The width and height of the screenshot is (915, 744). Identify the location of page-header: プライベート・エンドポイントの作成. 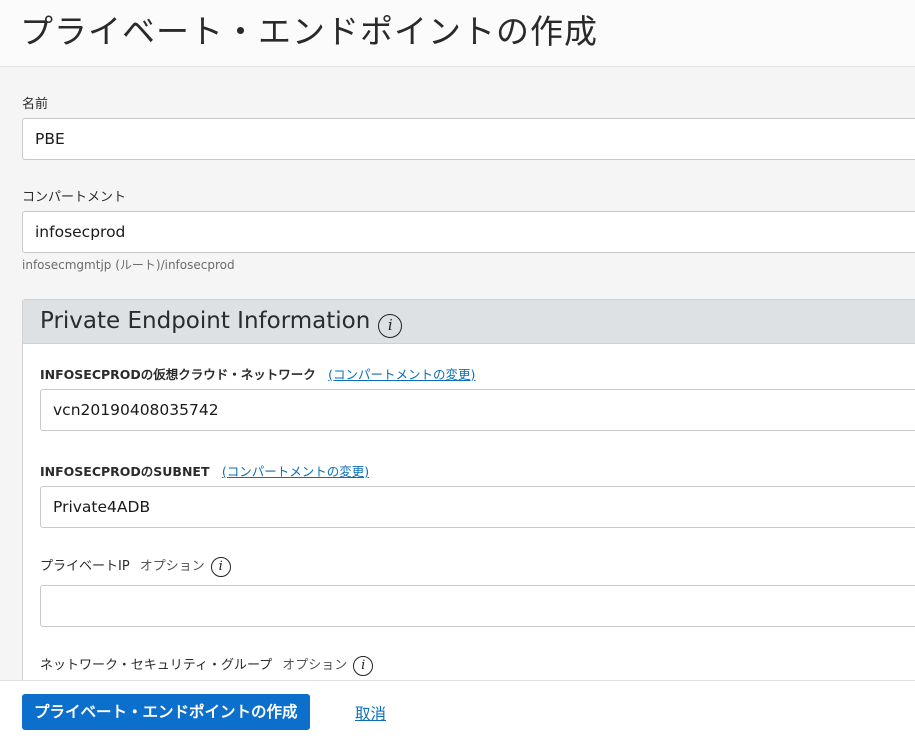
(457, 33).